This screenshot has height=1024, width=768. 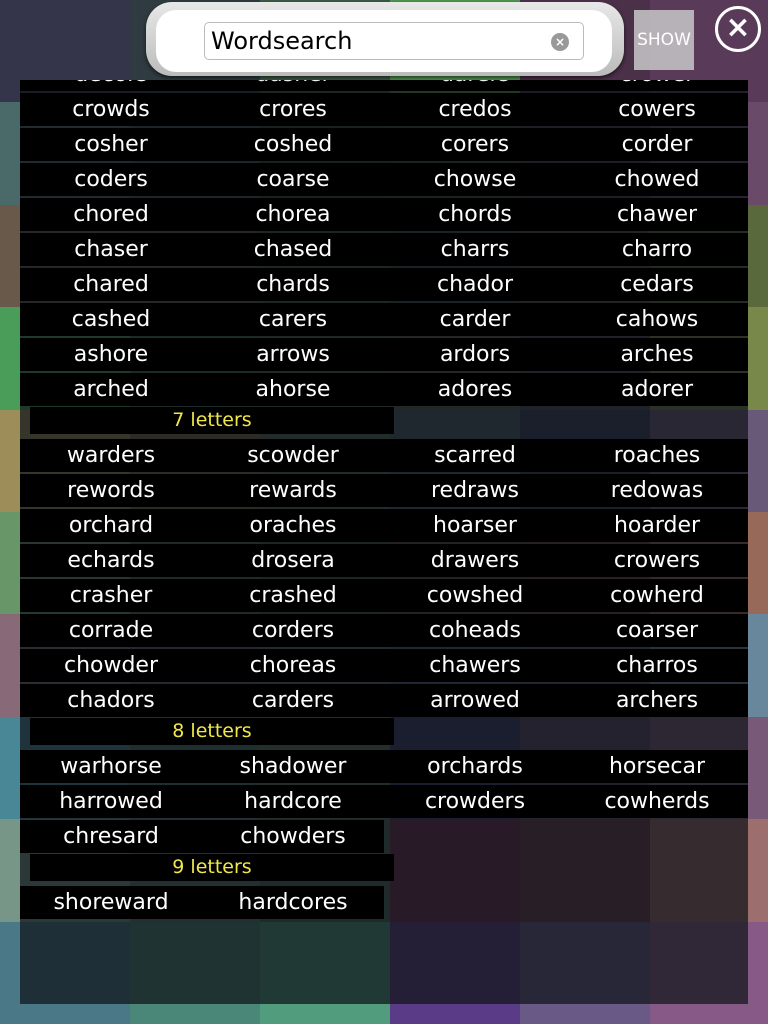 What do you see at coordinates (657, 490) in the screenshot?
I see `word-cell: redowas` at bounding box center [657, 490].